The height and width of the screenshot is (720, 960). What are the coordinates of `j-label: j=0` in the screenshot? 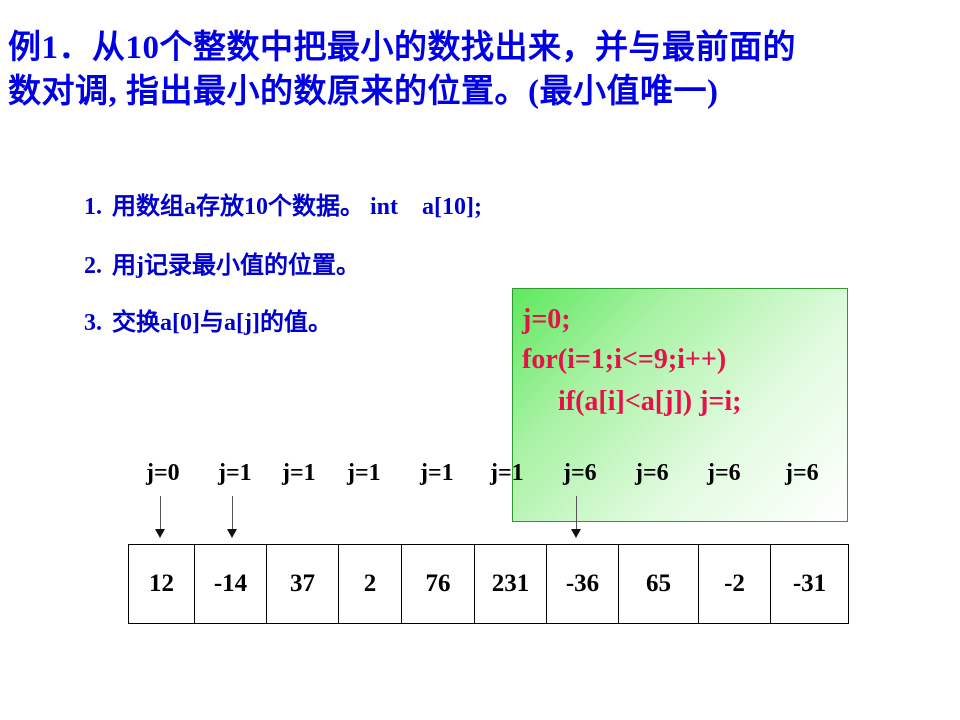 It's located at (163, 473).